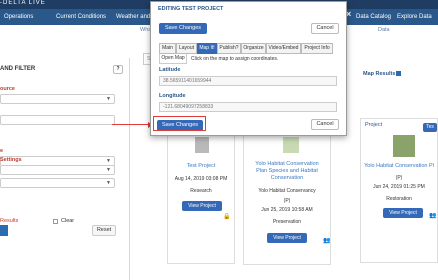 The width and height of the screenshot is (438, 280). I want to click on subnav-data: Data, so click(384, 30).